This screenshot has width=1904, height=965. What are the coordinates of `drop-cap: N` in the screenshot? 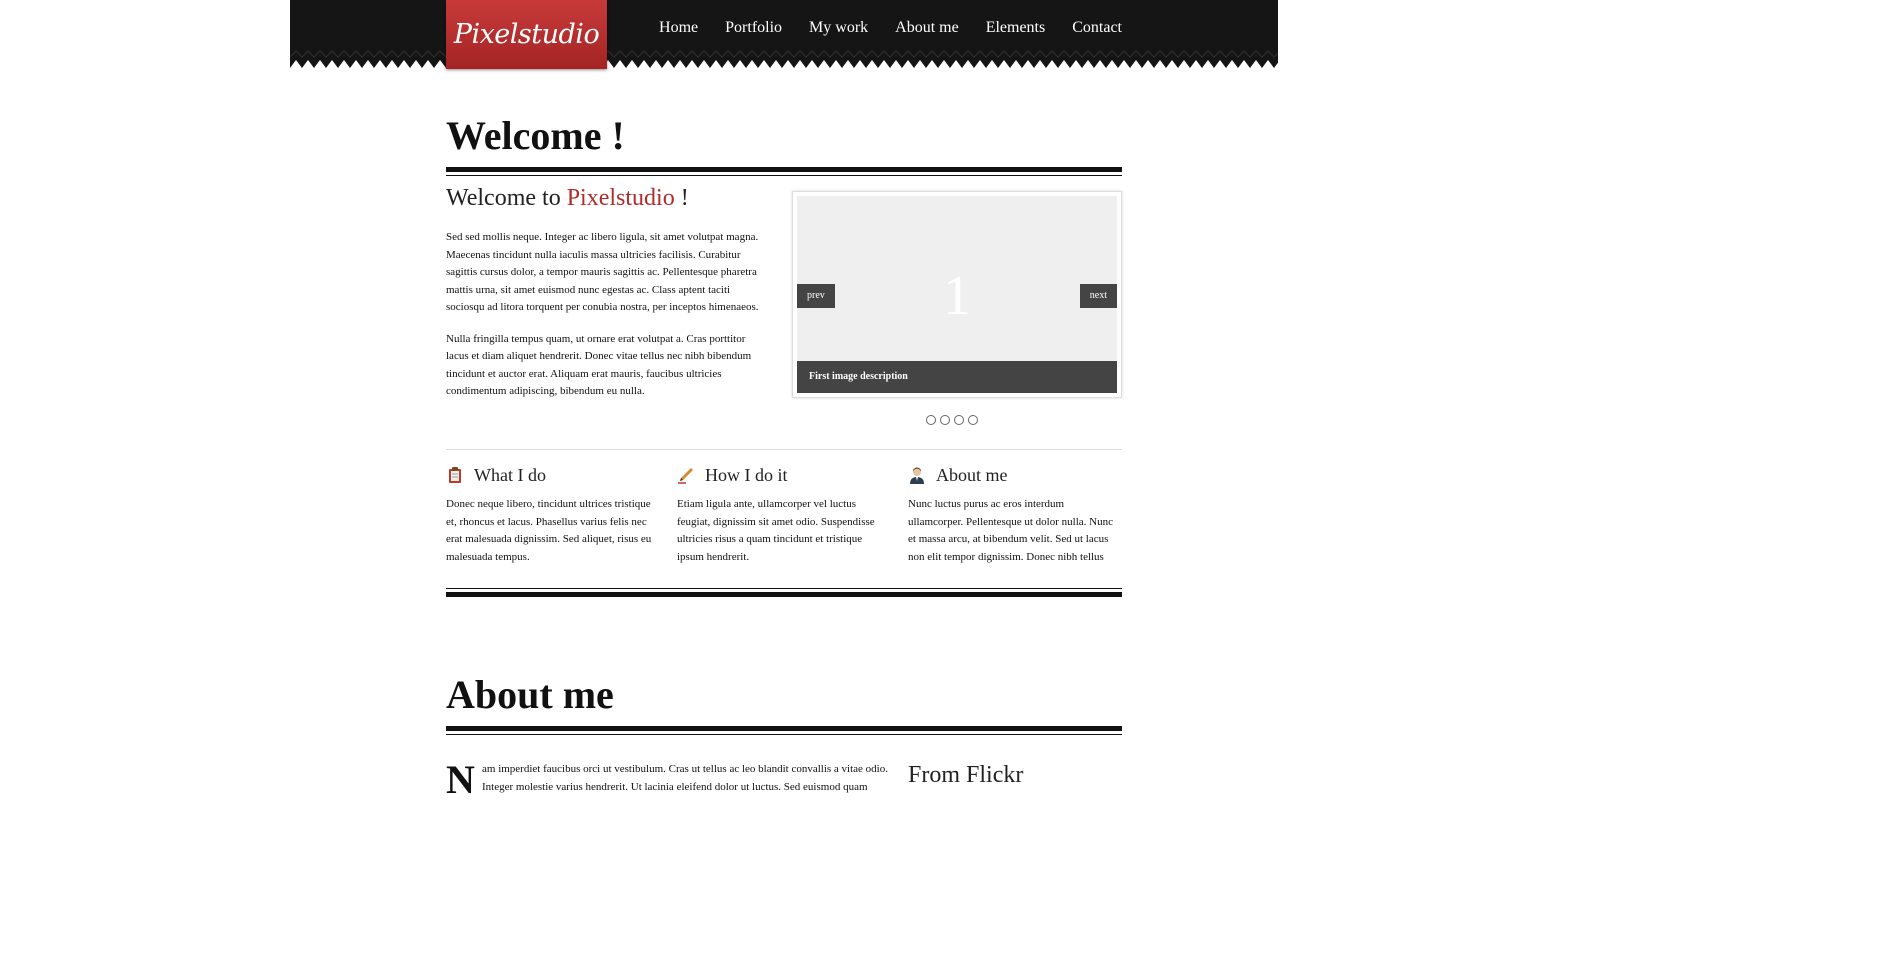 It's located at (460, 779).